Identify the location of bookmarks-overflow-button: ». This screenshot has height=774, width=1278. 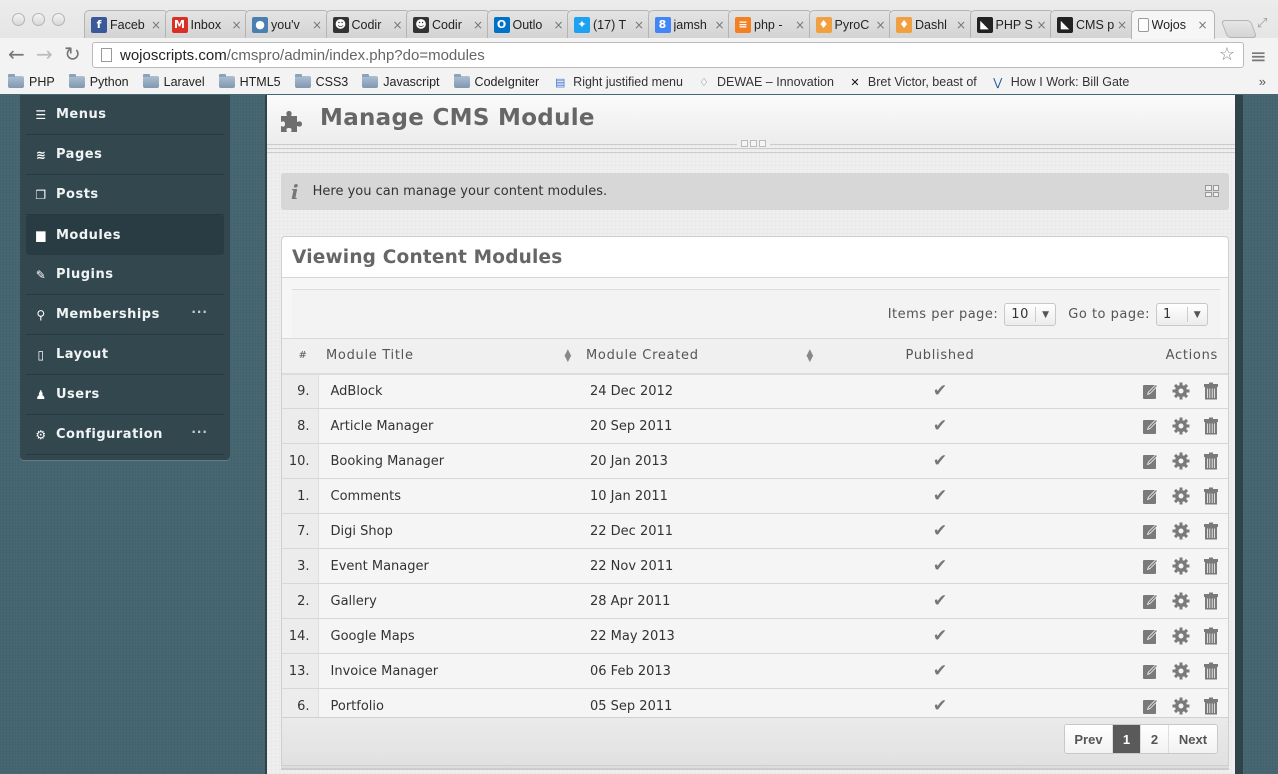
(1262, 81).